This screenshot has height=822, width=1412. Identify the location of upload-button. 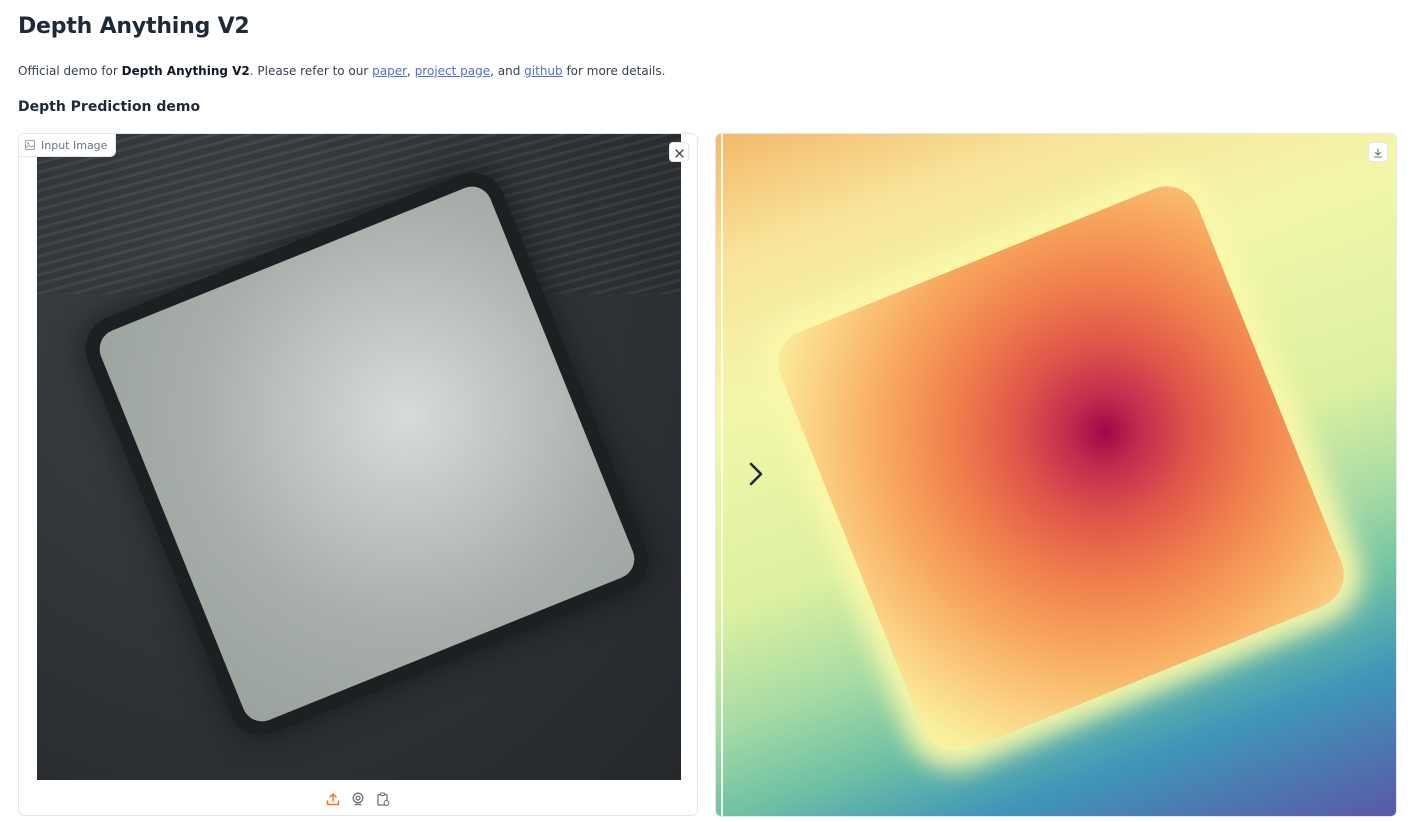
(333, 800).